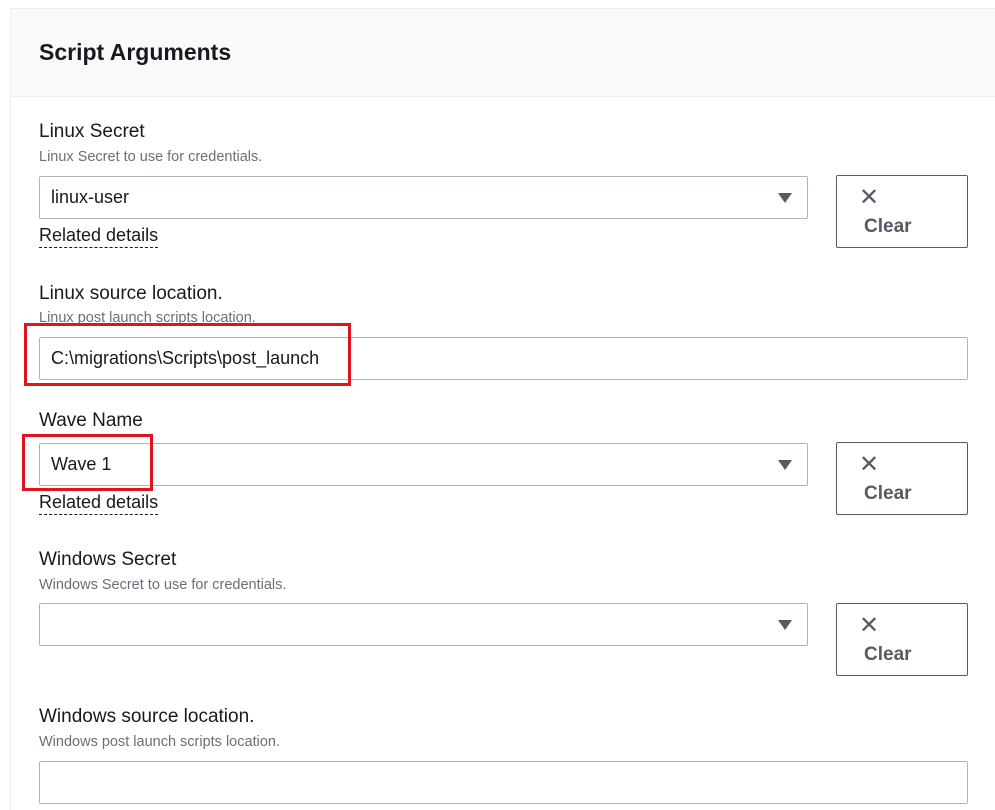 This screenshot has width=995, height=810. I want to click on windows-secret-label: Windows Secret, so click(108, 559).